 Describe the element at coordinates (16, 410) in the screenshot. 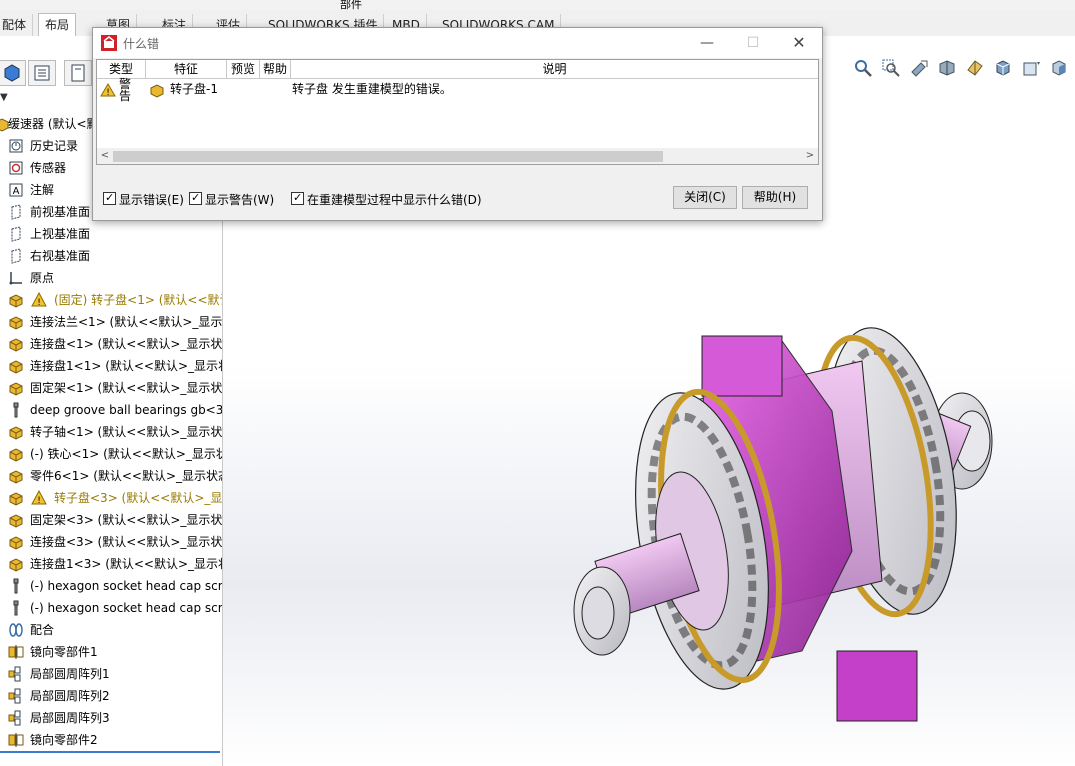

I see `toolbox-icon` at that location.